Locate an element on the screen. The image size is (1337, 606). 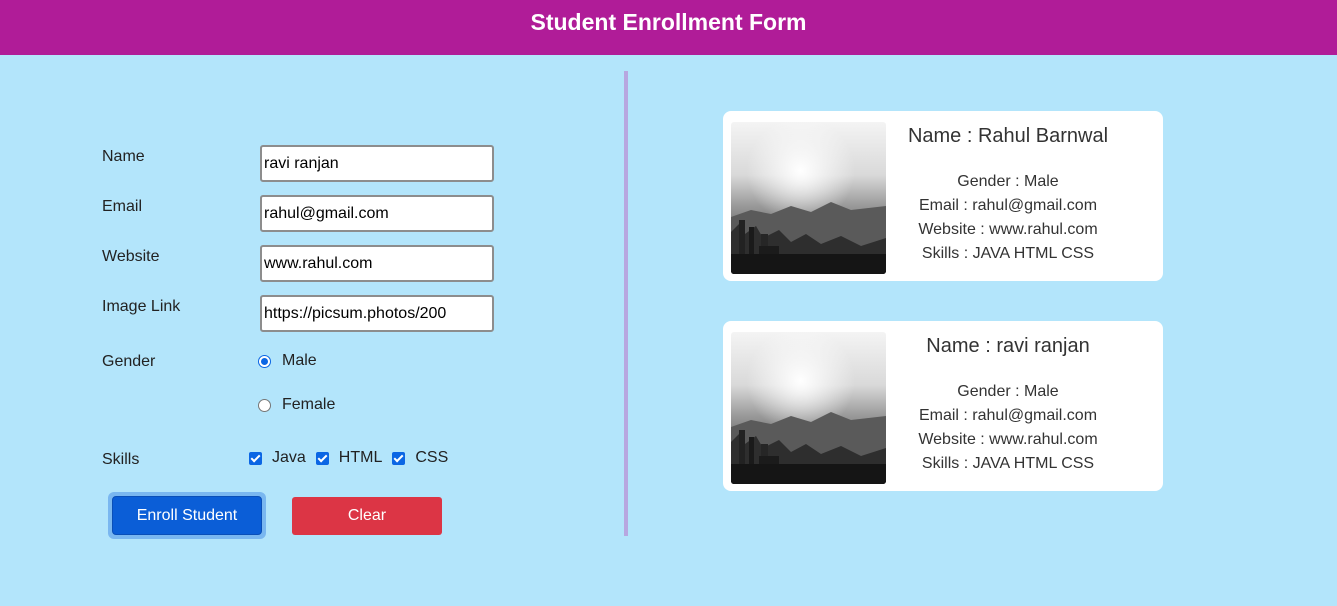
image-link-label: Image Link is located at coordinates (141, 306).